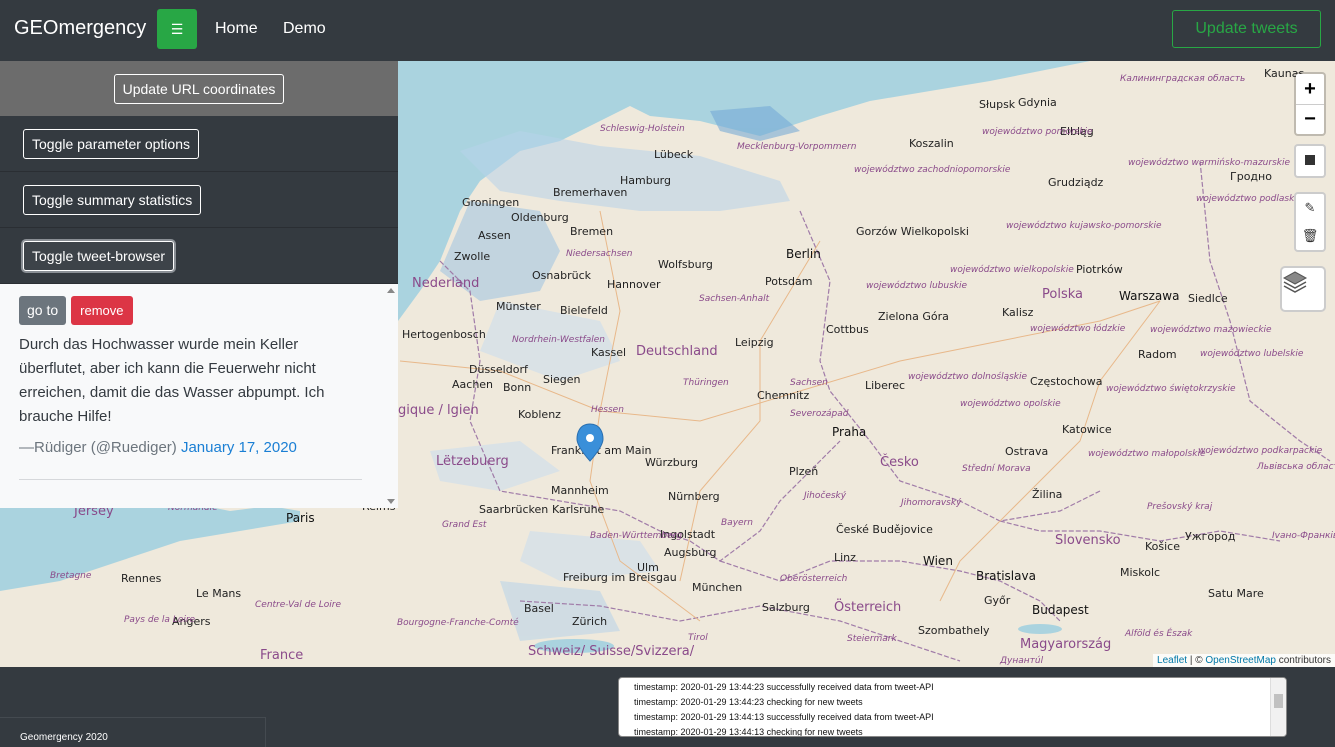 The image size is (1335, 747). What do you see at coordinates (1251, 176) in the screenshot?
I see `map-label-grodno: Гродно` at bounding box center [1251, 176].